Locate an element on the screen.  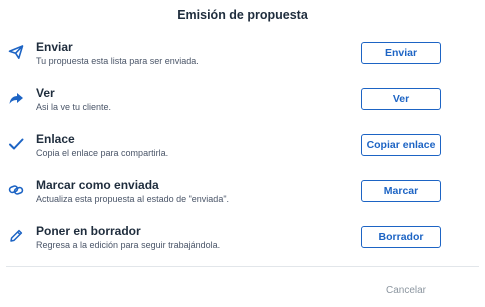
divider is located at coordinates (242, 266).